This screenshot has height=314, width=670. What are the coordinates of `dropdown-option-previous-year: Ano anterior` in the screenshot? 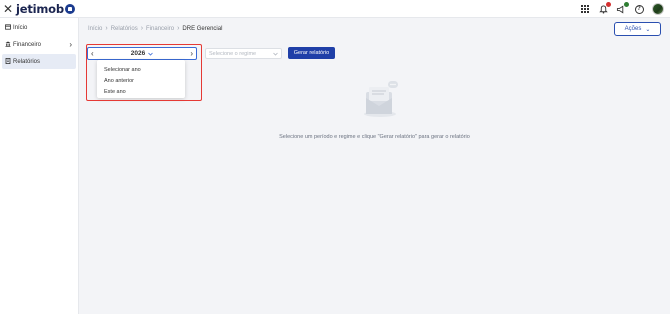 It's located at (141, 80).